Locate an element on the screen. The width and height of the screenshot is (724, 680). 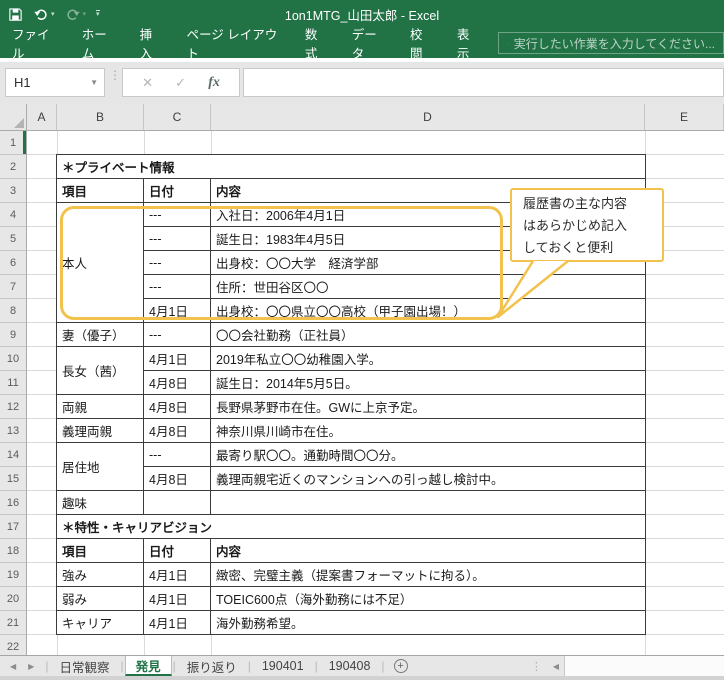
name-box-value: H1 is located at coordinates (22, 82).